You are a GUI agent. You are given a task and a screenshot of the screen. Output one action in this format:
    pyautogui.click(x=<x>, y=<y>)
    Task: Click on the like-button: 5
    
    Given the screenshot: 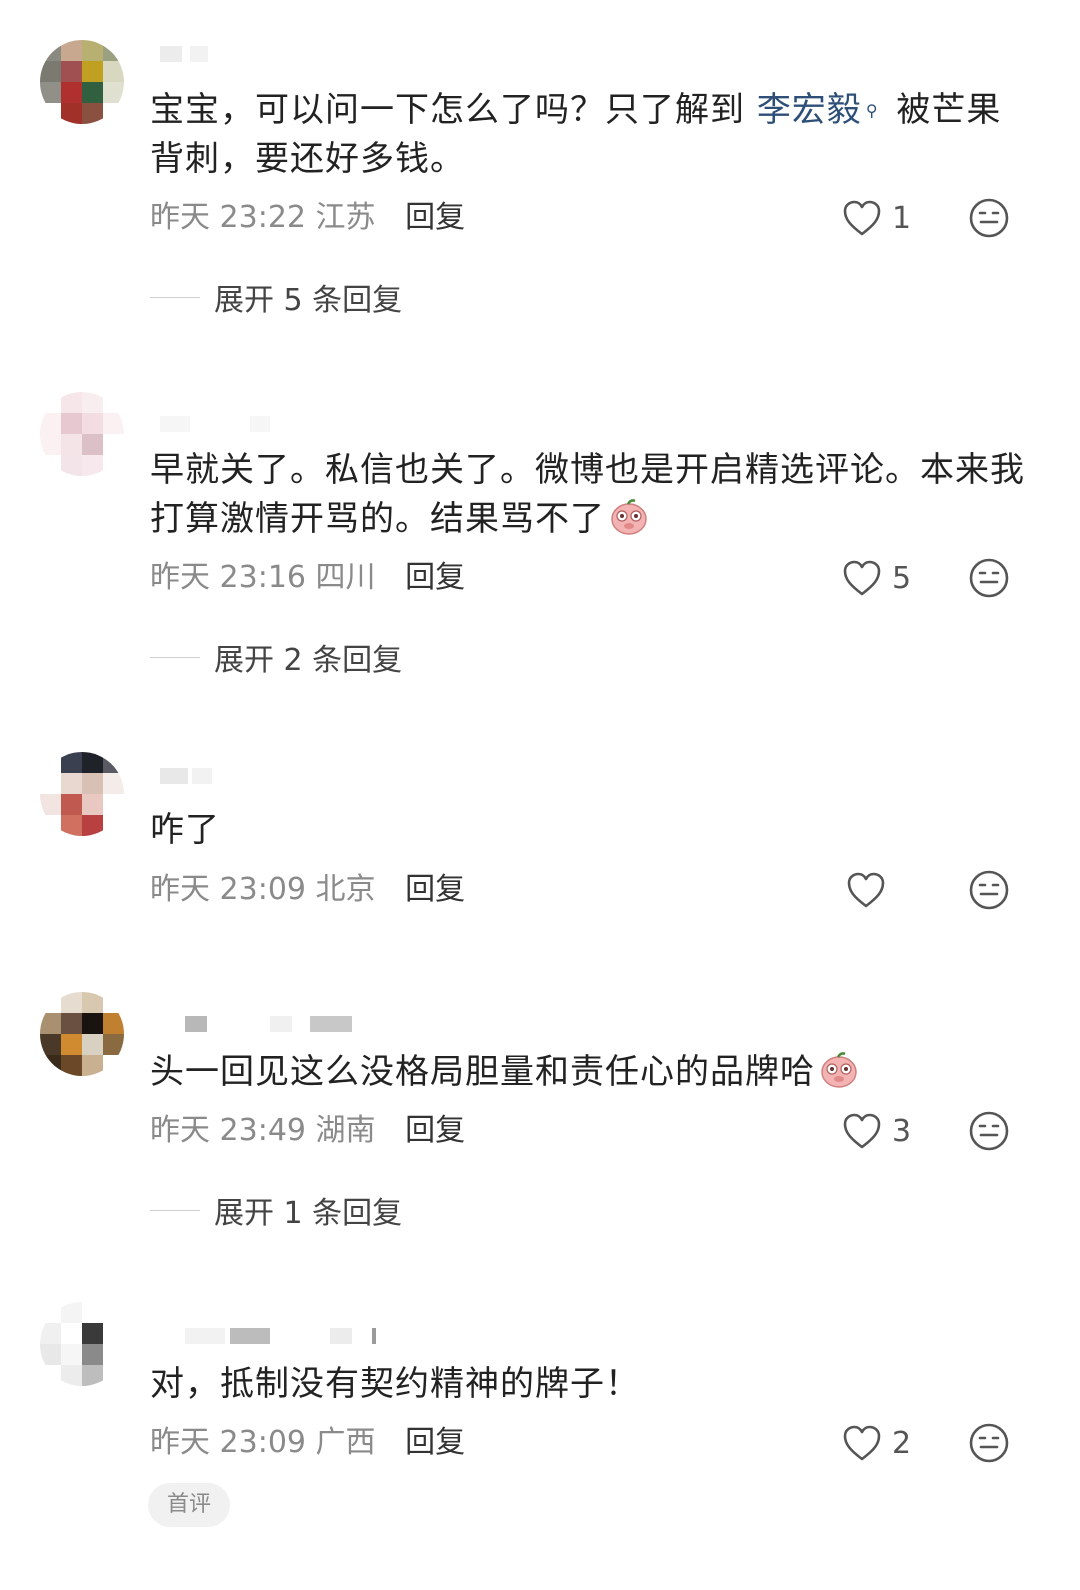 What is the action you would take?
    pyautogui.click(x=876, y=578)
    